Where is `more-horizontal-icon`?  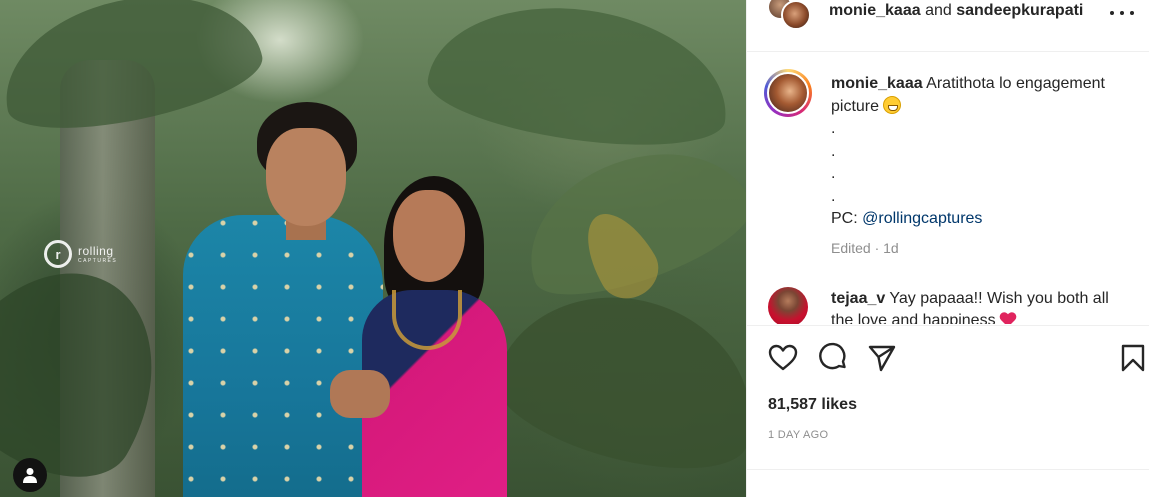
more-horizontal-icon is located at coordinates (1122, 13).